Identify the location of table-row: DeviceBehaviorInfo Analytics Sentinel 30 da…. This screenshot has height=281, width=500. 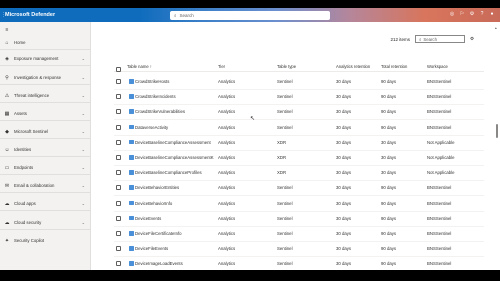
(299, 204).